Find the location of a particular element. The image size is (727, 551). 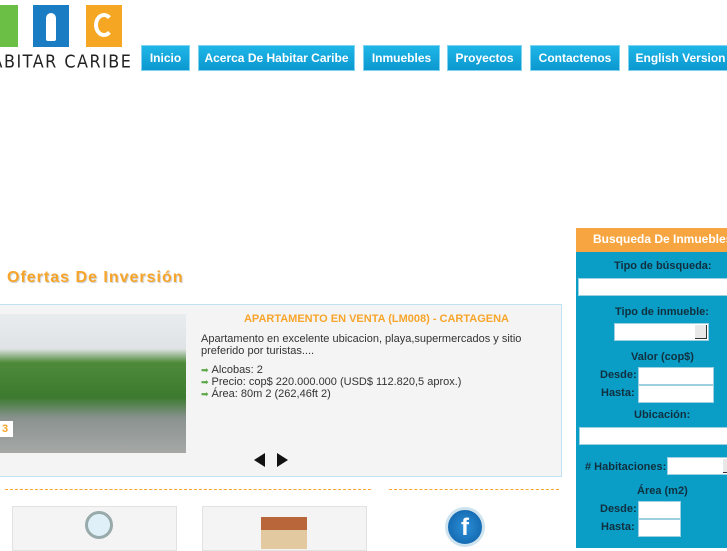

valor-desde-input is located at coordinates (676, 376).